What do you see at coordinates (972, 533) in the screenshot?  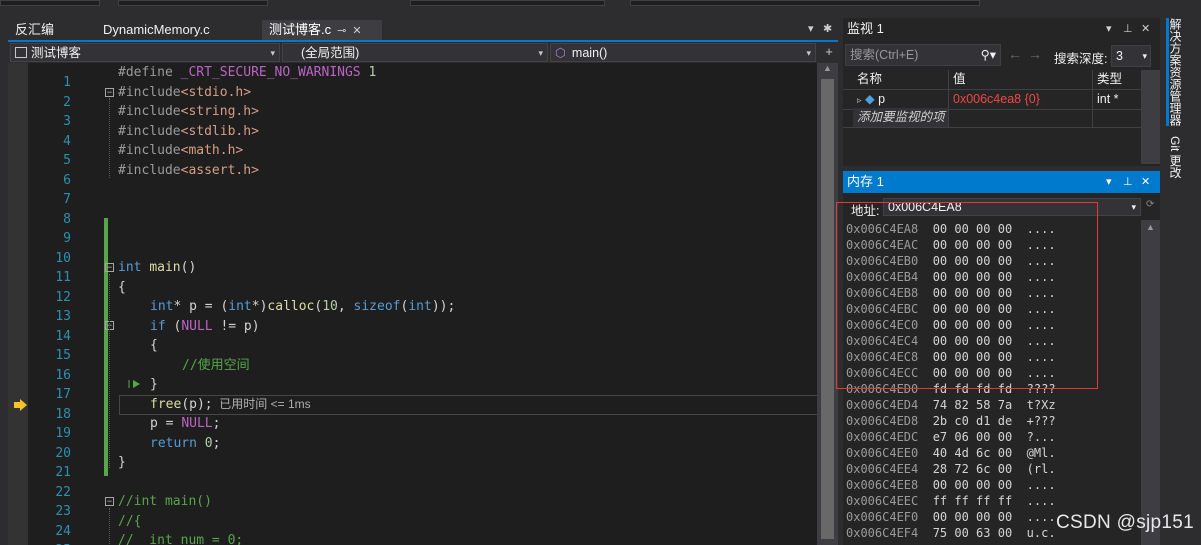 I see `memory-bytes: 75 00 63 00` at bounding box center [972, 533].